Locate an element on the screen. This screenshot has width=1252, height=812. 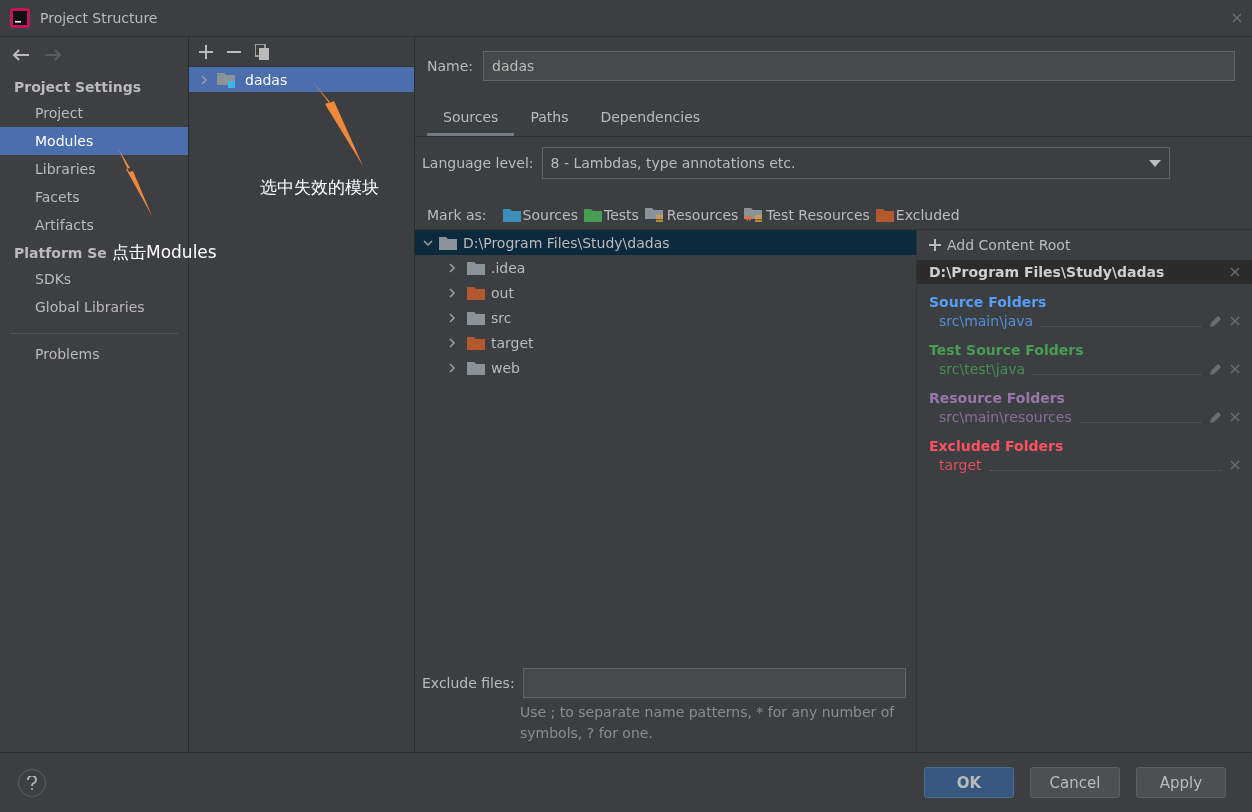
module-folder-icon is located at coordinates (227, 79).